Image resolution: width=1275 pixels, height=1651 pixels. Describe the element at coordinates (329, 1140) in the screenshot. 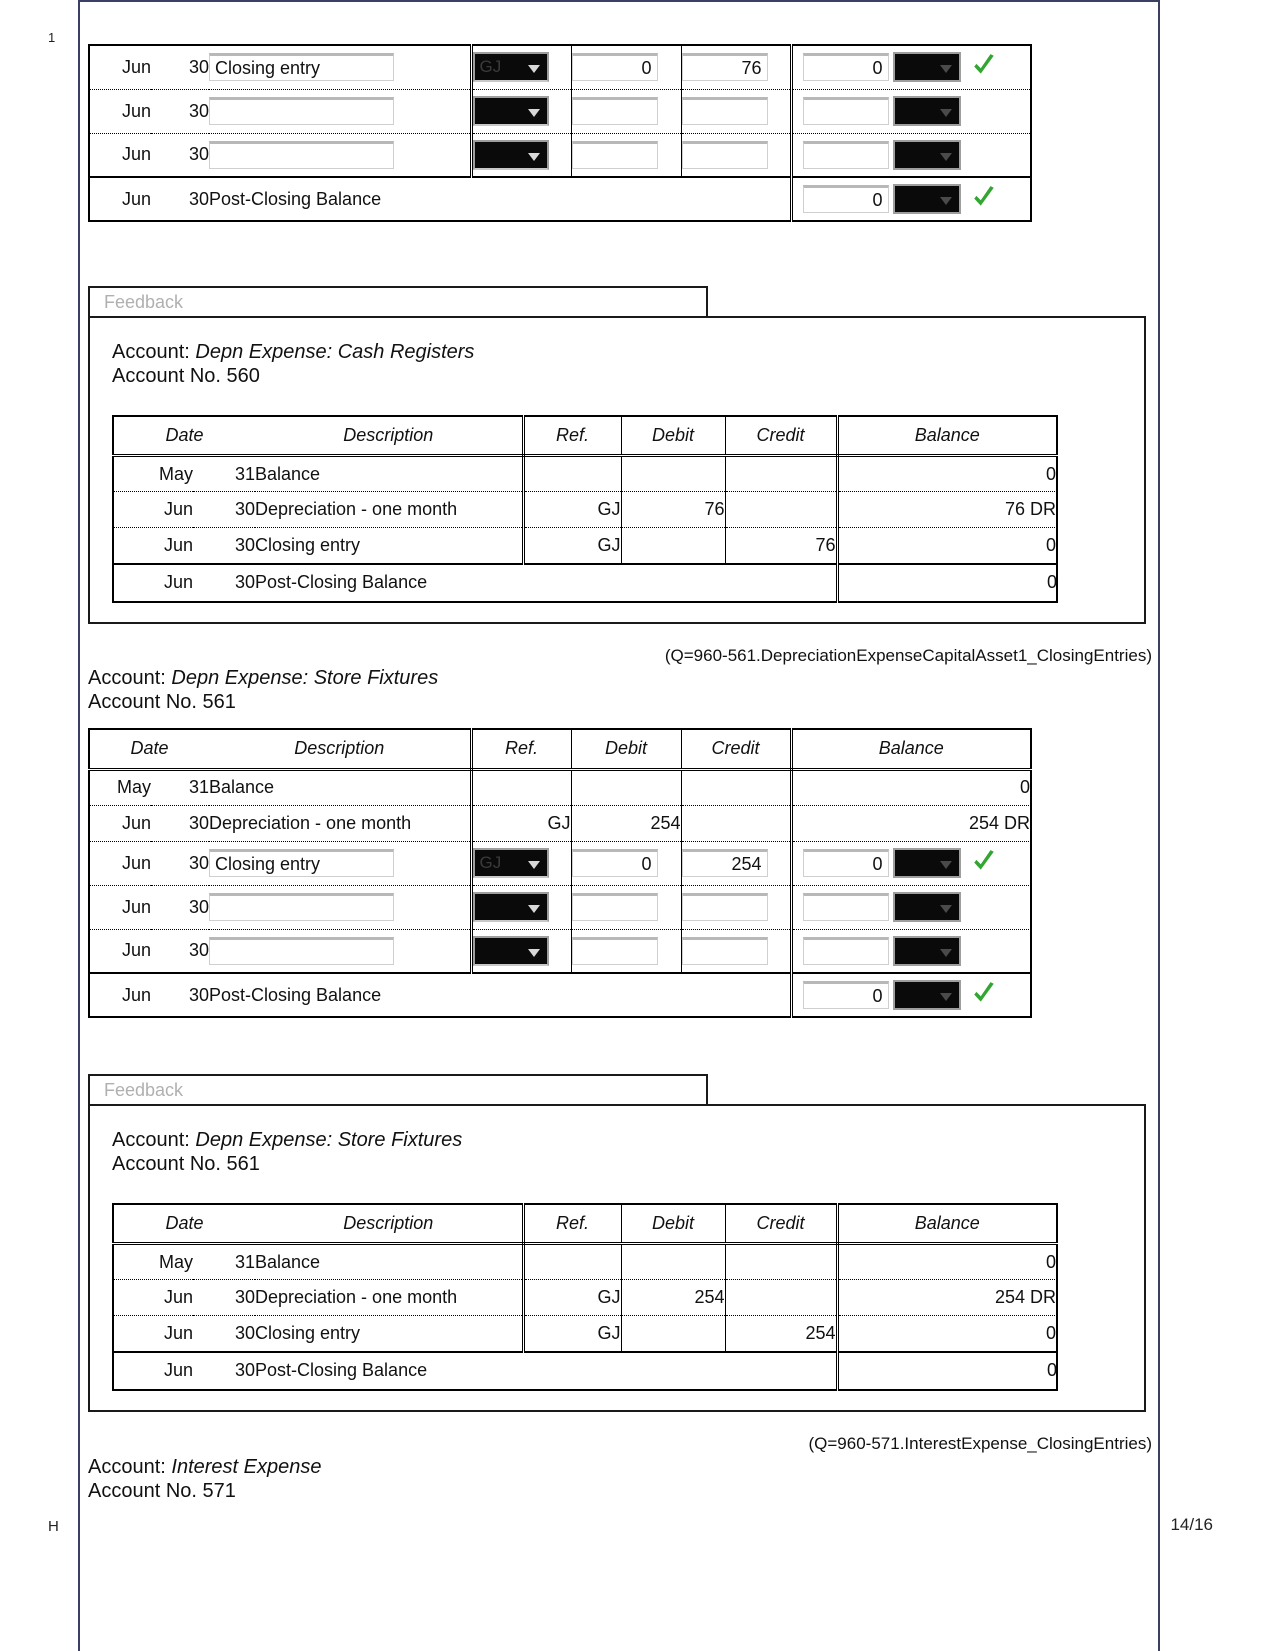

I see `account-name-value: Depn Expense: Store Fixtures` at that location.